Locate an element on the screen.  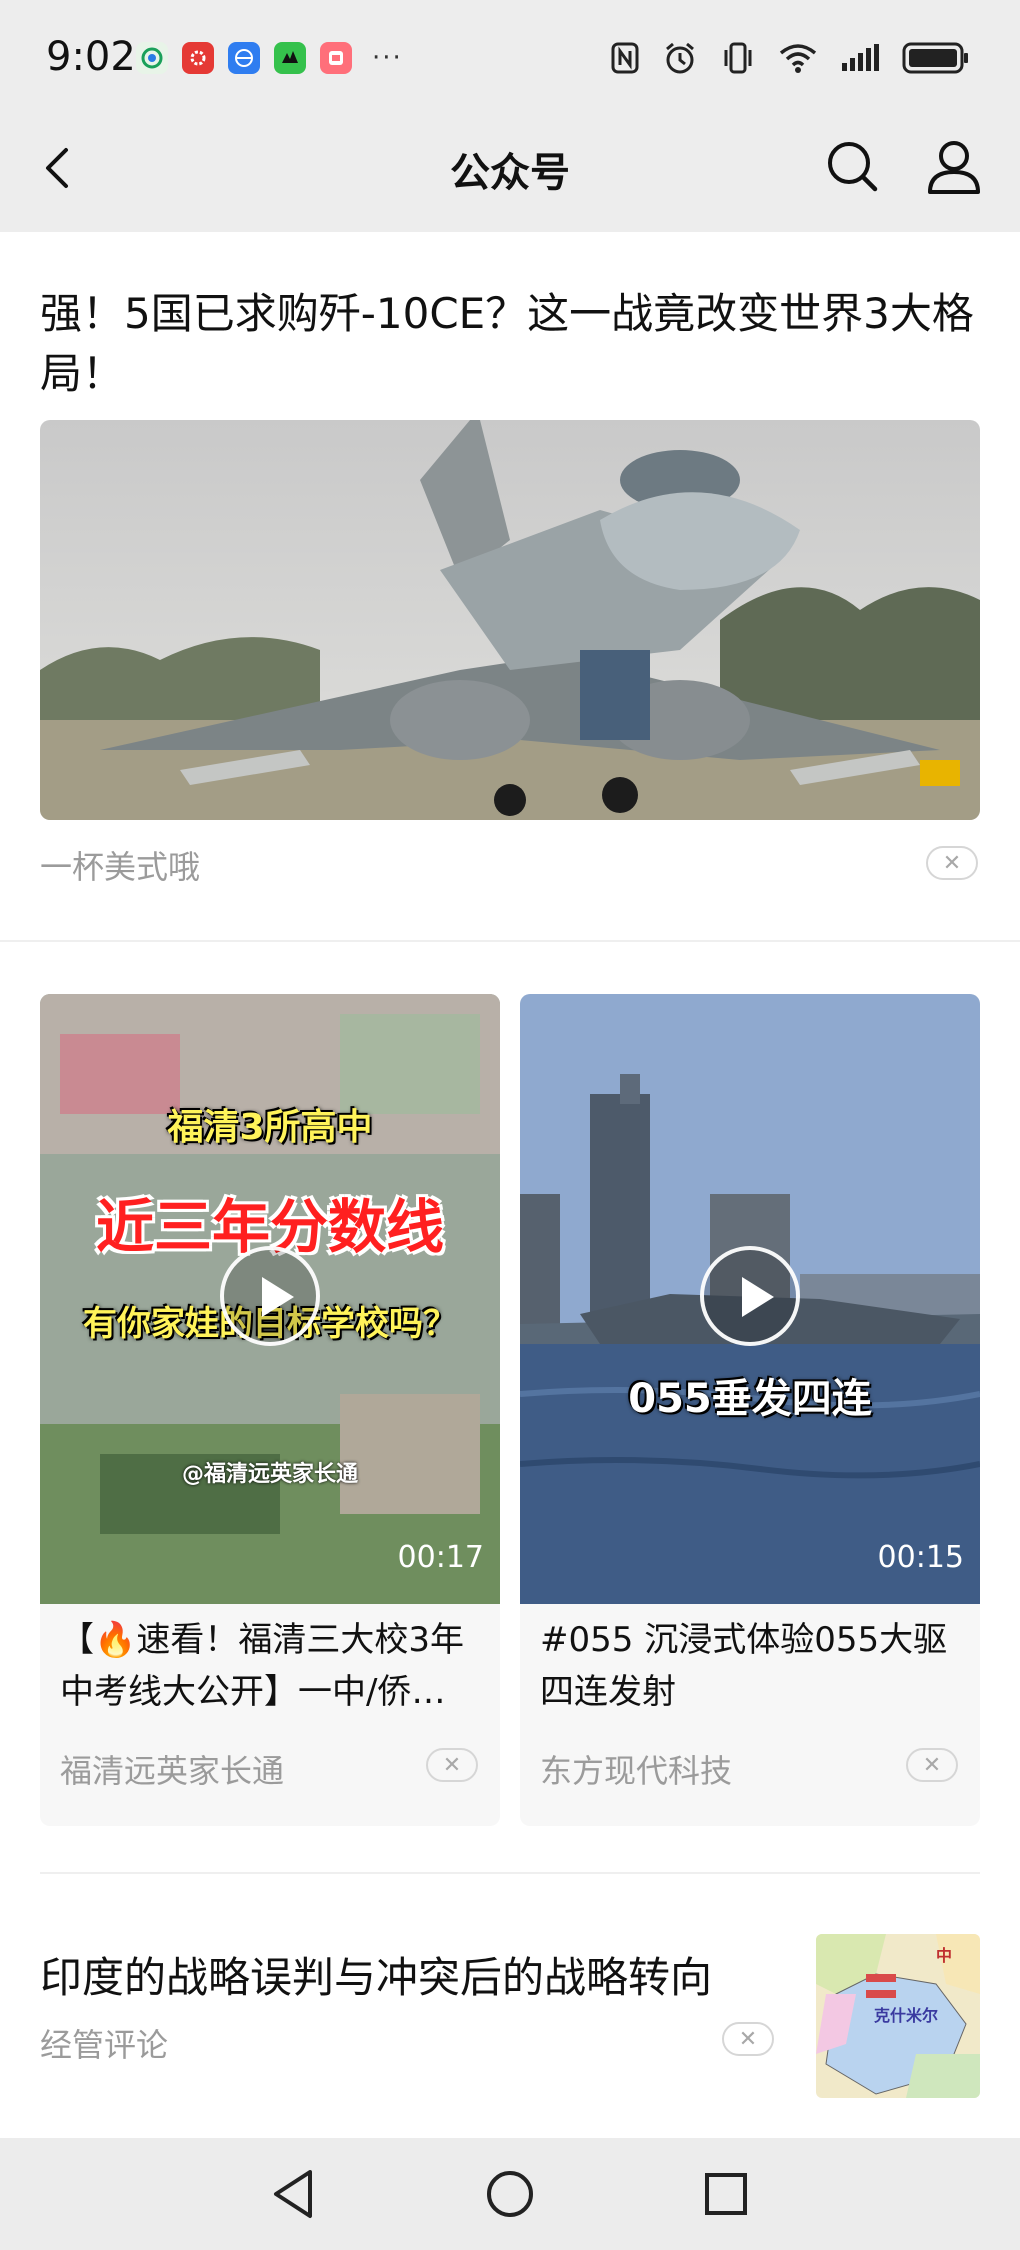
system-back-button is located at coordinates (294, 2194).